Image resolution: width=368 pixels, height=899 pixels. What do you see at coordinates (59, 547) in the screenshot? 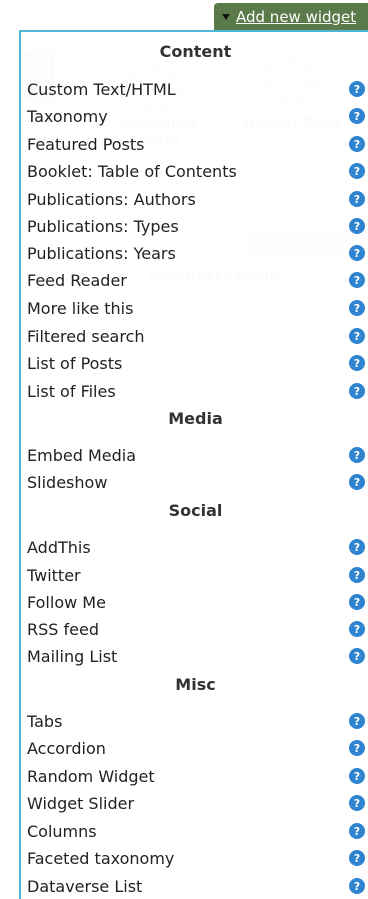
I see `widget-label: AddThis` at bounding box center [59, 547].